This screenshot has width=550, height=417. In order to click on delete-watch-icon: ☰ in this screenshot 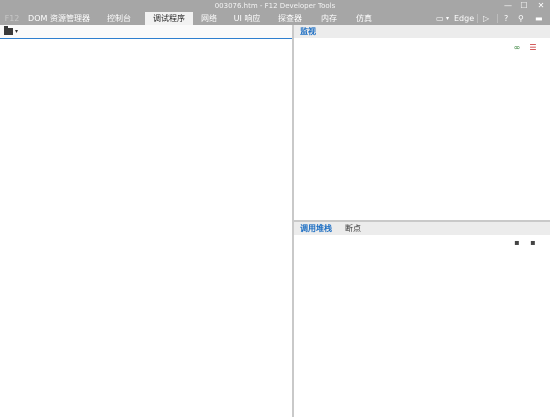, I will do `click(533, 48)`.